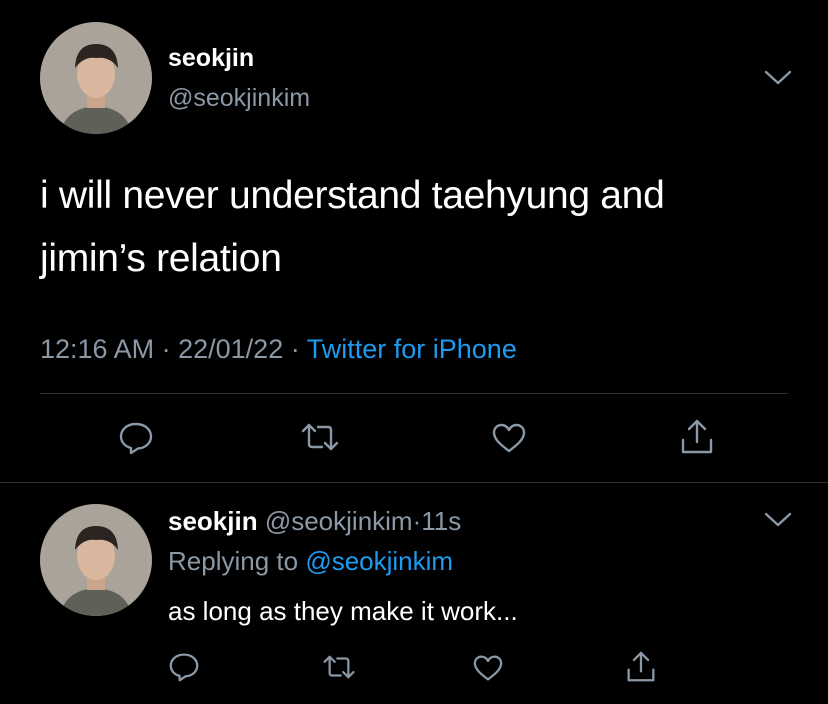 Image resolution: width=828 pixels, height=704 pixels. I want to click on tweet-meta: 12:16 AM · 22/01/22 · Twitter for iPhone, so click(278, 349).